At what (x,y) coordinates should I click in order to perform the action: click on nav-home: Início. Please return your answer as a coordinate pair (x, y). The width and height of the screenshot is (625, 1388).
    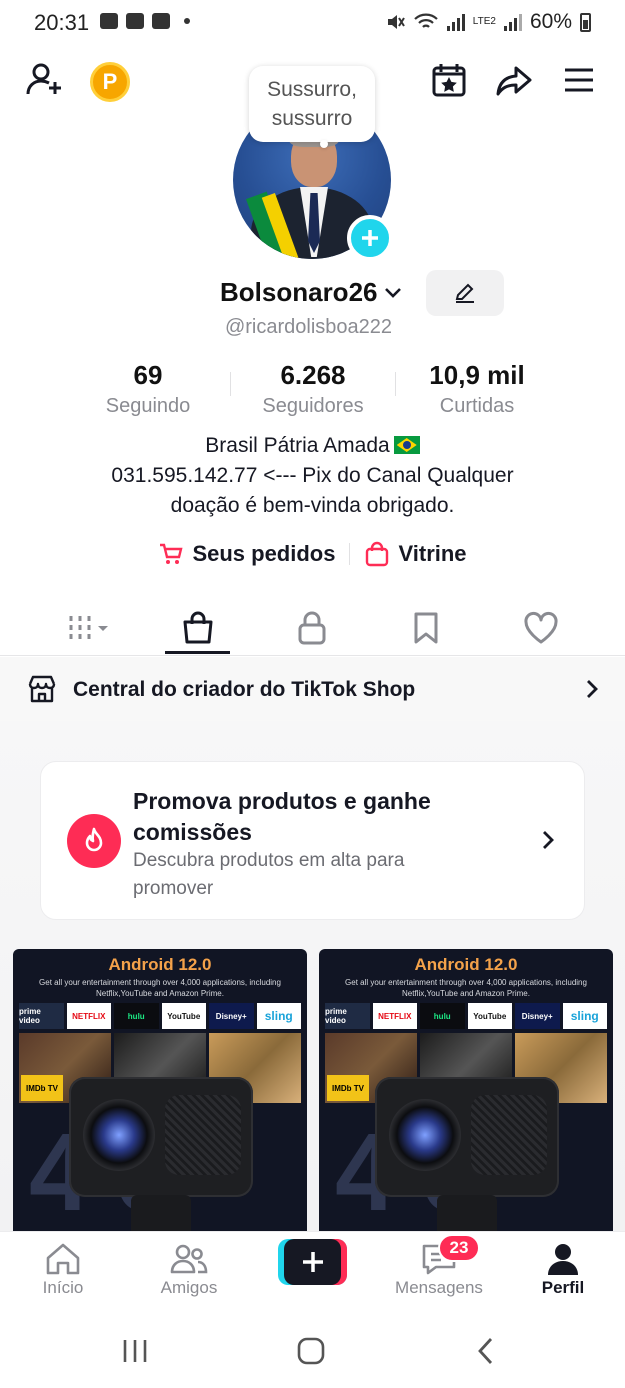
    Looking at the image, I should click on (63, 1269).